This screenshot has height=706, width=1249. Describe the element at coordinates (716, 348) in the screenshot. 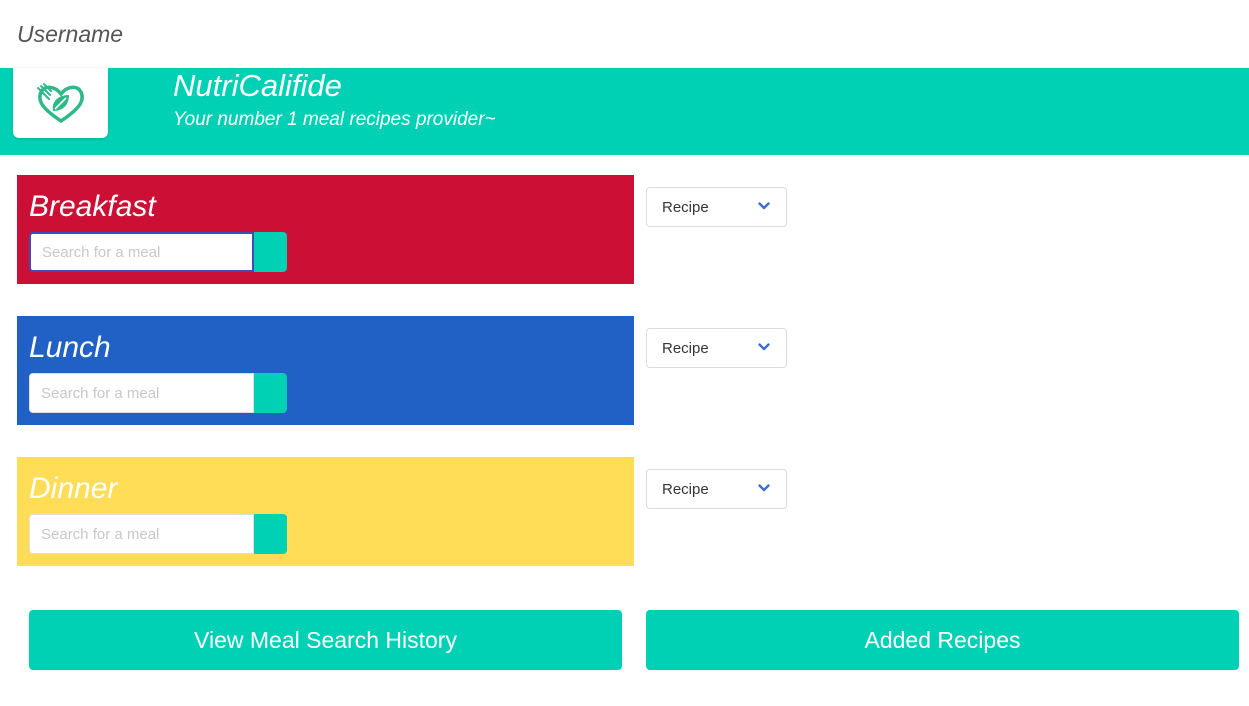

I see `lunch-type-select: Recipe` at that location.